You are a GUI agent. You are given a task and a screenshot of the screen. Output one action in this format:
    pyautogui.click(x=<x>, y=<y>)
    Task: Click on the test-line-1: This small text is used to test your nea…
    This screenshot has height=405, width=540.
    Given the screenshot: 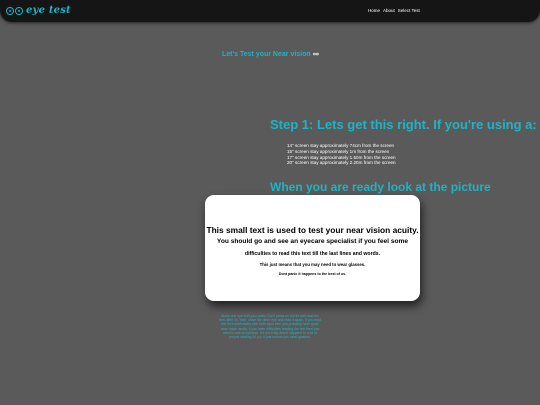 What is the action you would take?
    pyautogui.click(x=312, y=230)
    